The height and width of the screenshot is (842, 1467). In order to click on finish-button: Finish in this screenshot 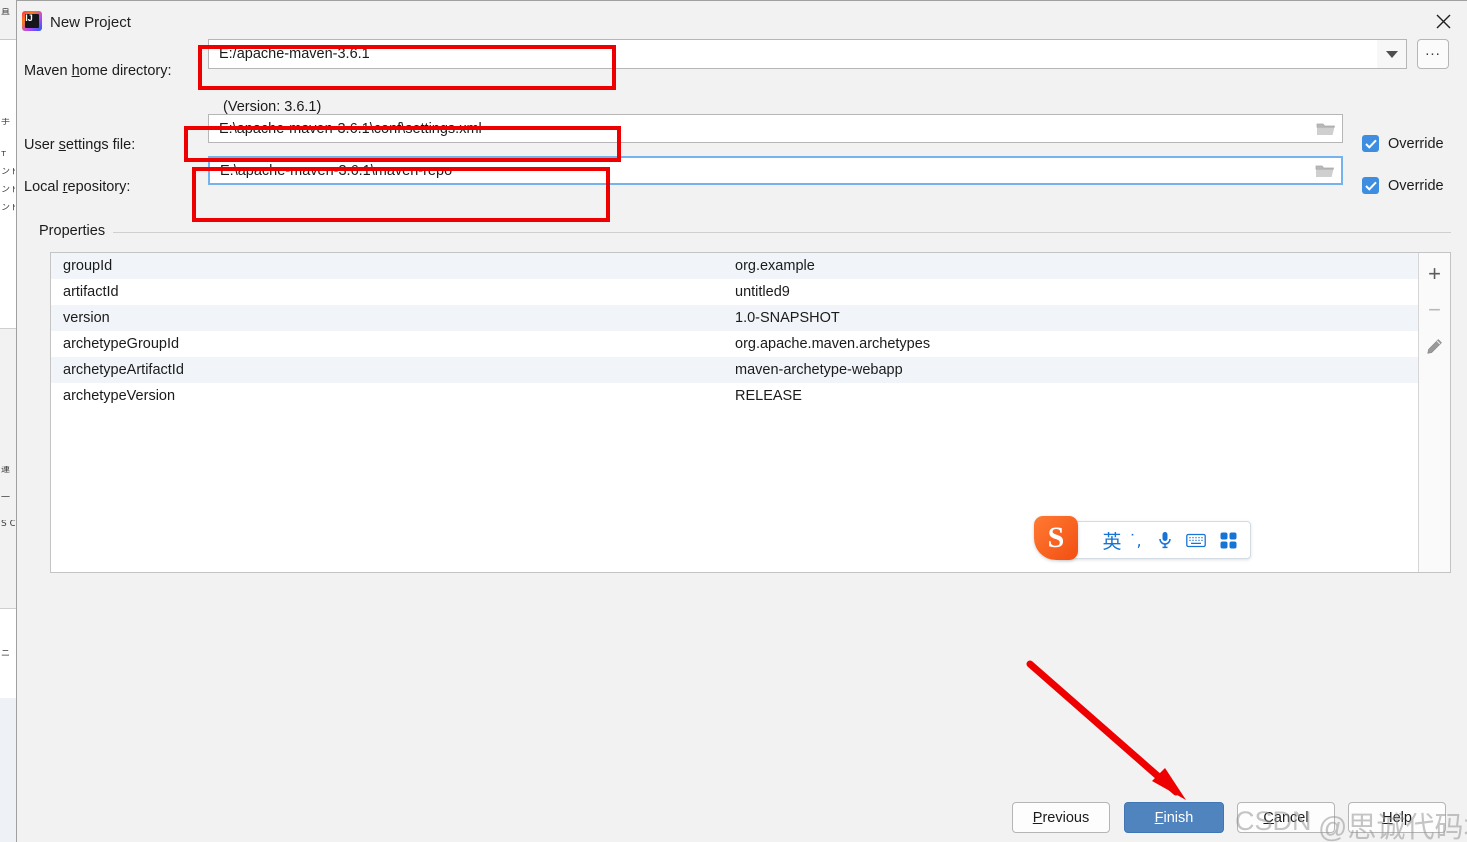, I will do `click(1174, 817)`.